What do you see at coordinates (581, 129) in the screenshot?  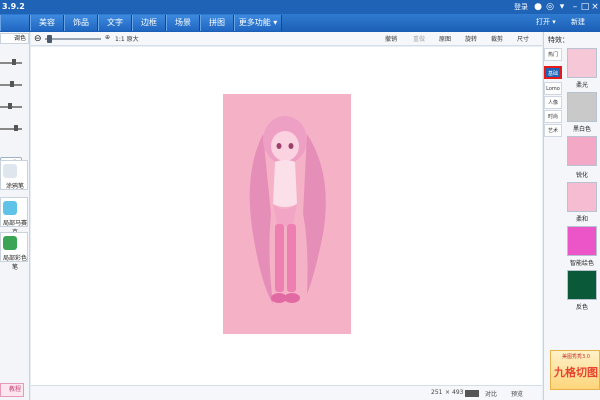 I see `effect-label: 黑白色` at bounding box center [581, 129].